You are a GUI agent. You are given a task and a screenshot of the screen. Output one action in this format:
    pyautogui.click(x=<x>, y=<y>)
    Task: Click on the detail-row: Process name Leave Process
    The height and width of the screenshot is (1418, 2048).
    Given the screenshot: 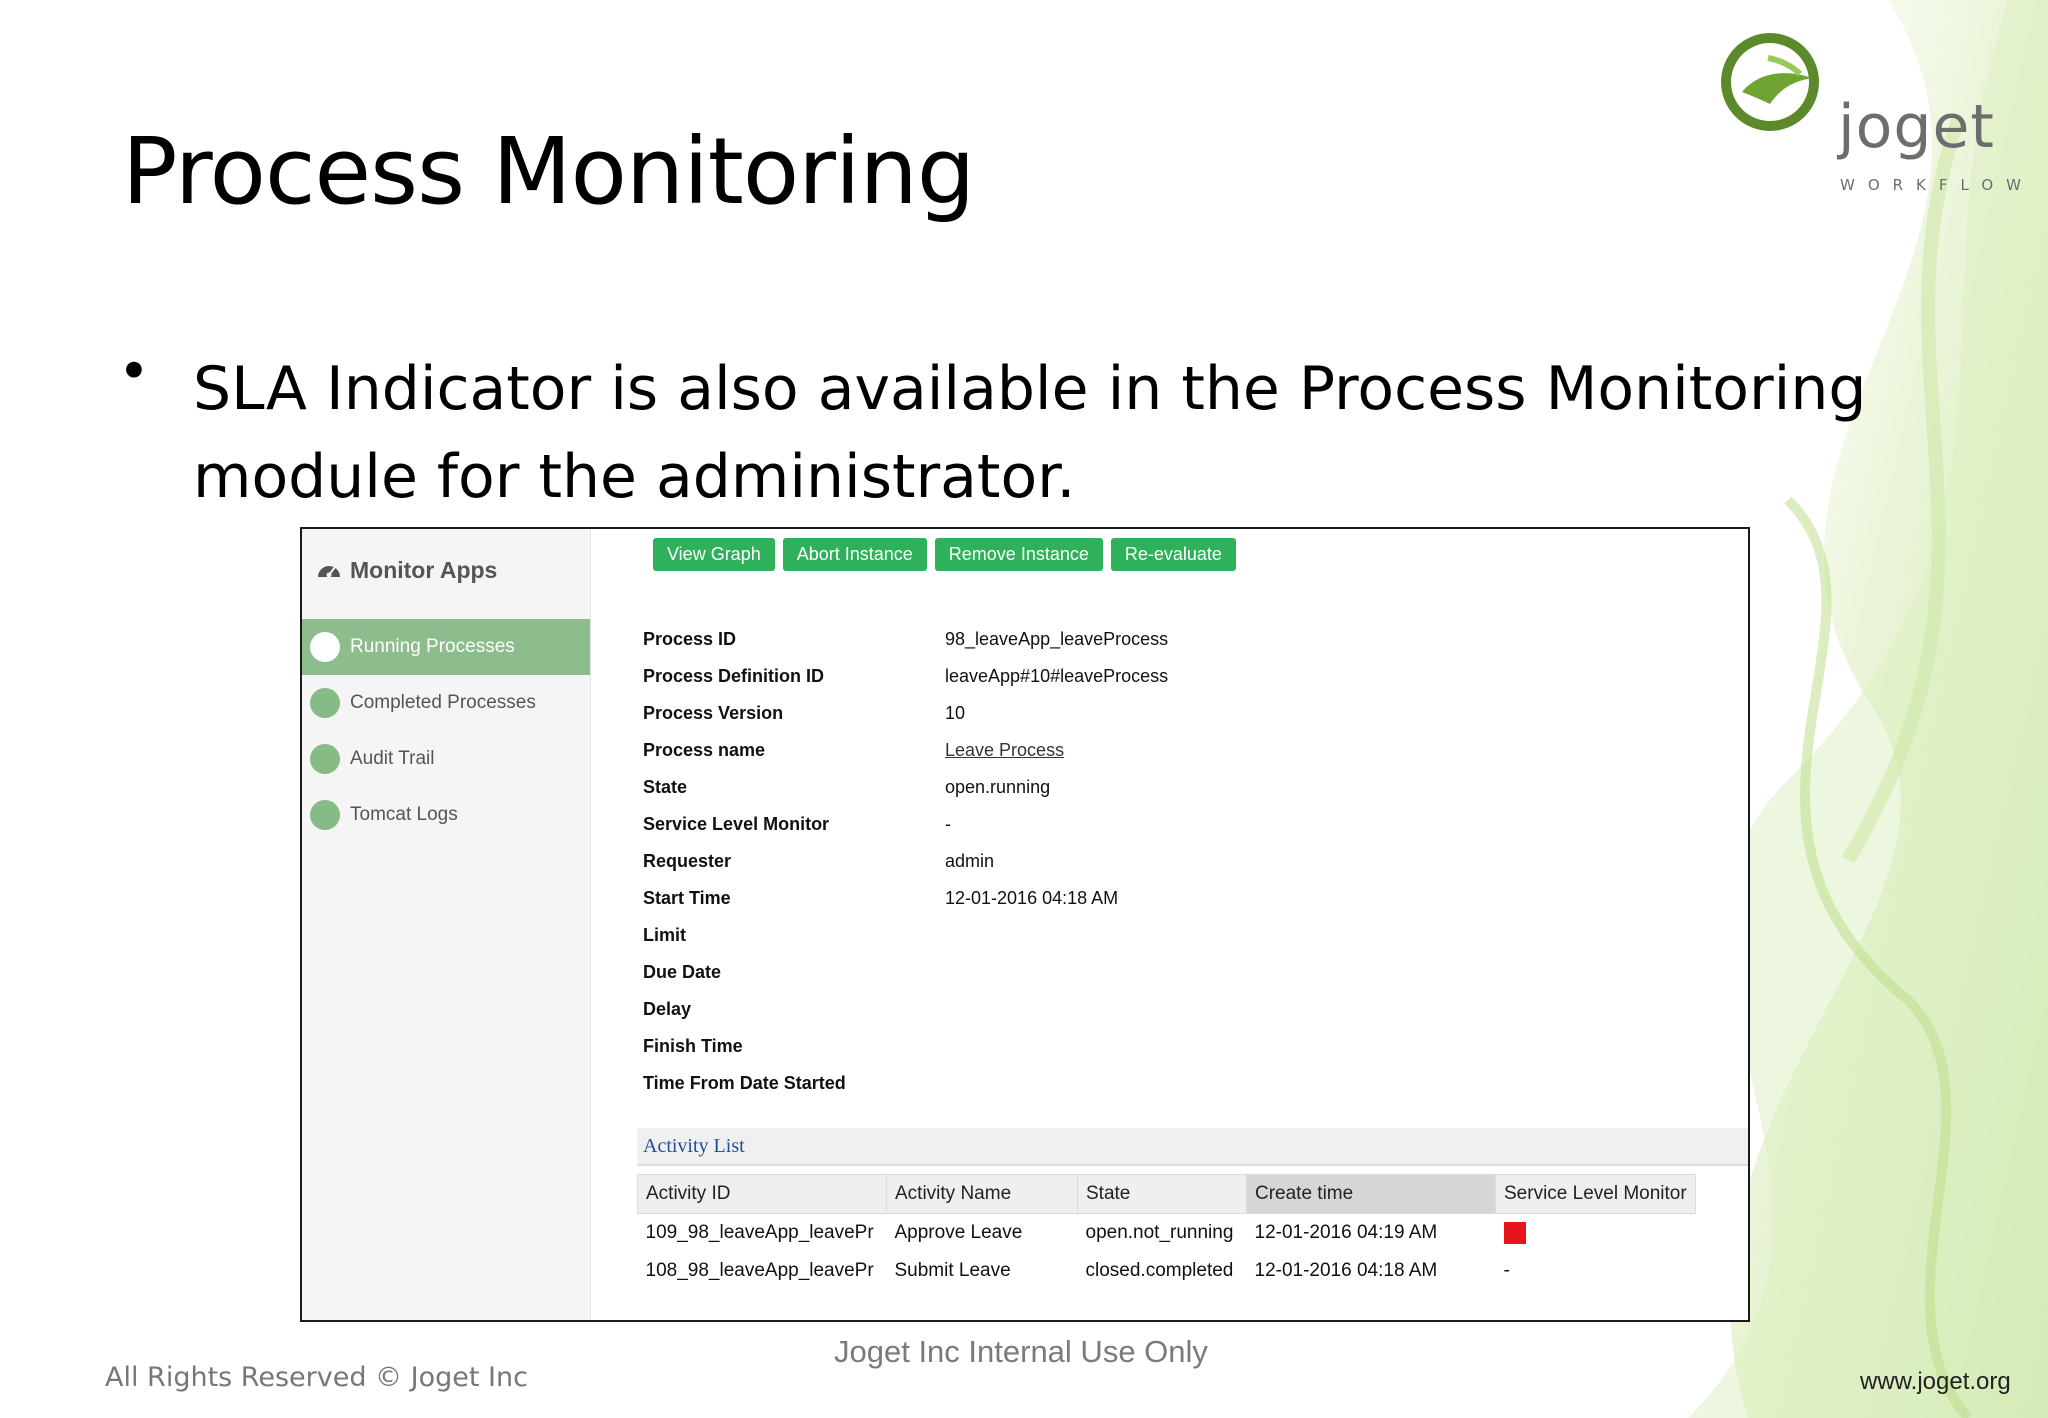 What is the action you would take?
    pyautogui.click(x=905, y=750)
    